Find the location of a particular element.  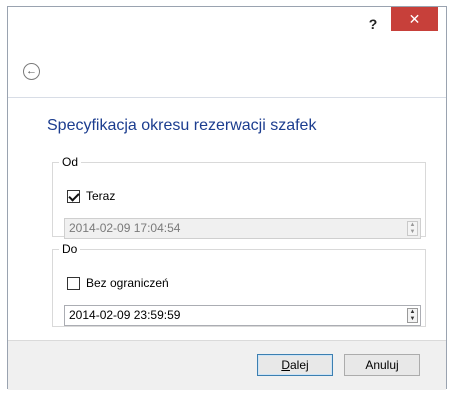

title-bar: ? ✕ is located at coordinates (227, 26).